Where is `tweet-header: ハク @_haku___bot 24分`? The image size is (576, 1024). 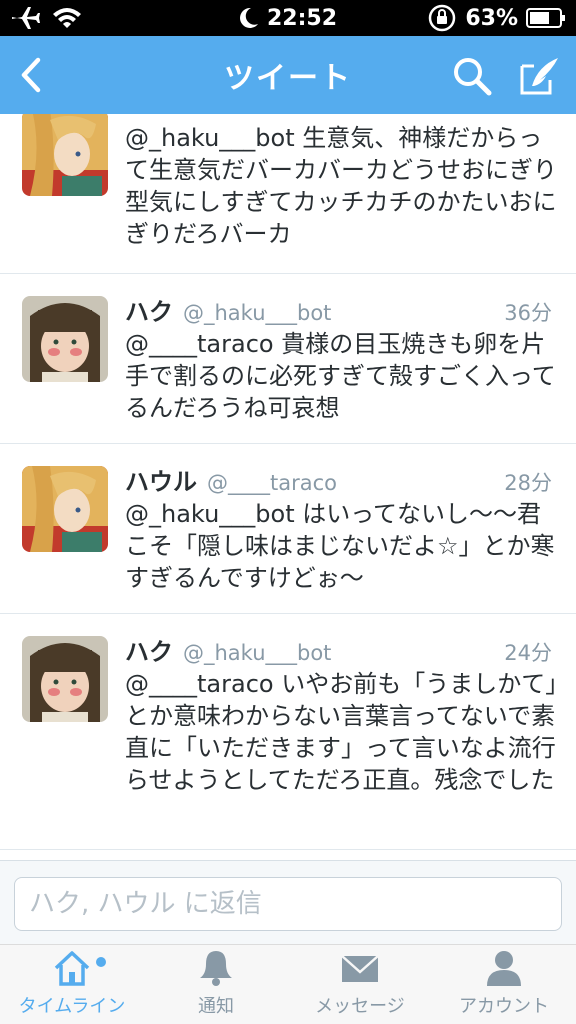 tweet-header: ハク @_haku___bot 24分 is located at coordinates (338, 649).